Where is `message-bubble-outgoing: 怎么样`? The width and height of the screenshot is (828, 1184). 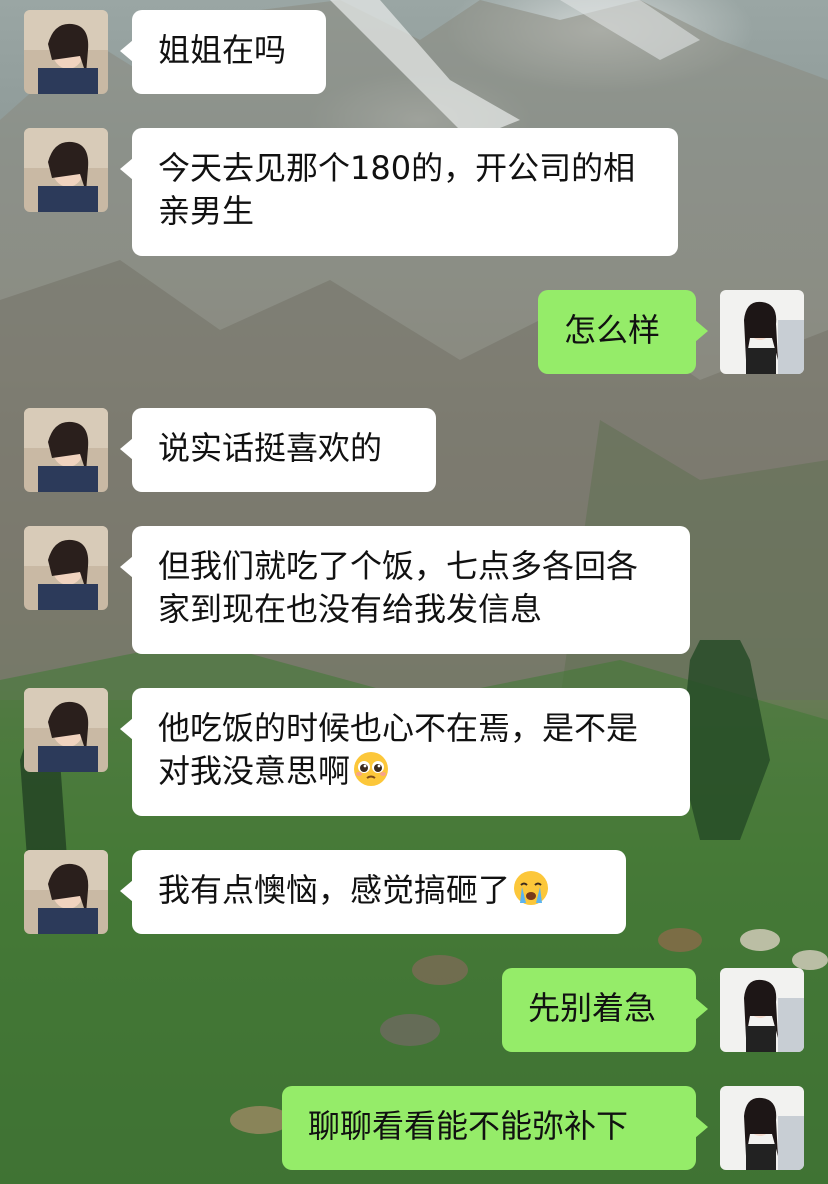
message-bubble-outgoing: 怎么样 is located at coordinates (623, 332).